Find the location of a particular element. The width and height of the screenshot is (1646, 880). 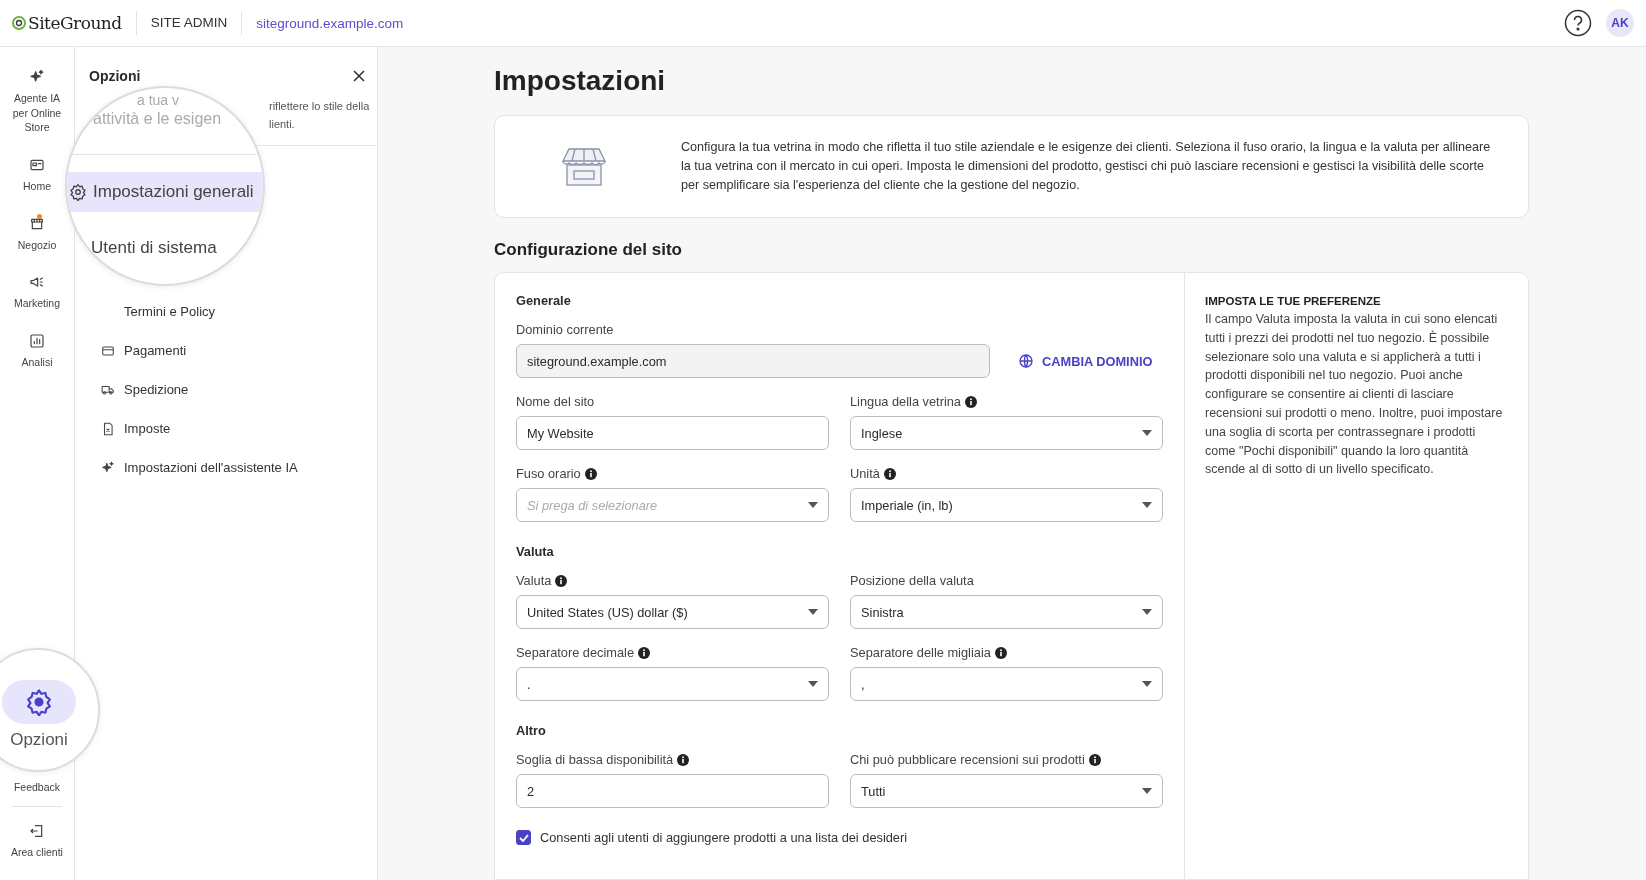

select-field: Inglese is located at coordinates (1006, 433).